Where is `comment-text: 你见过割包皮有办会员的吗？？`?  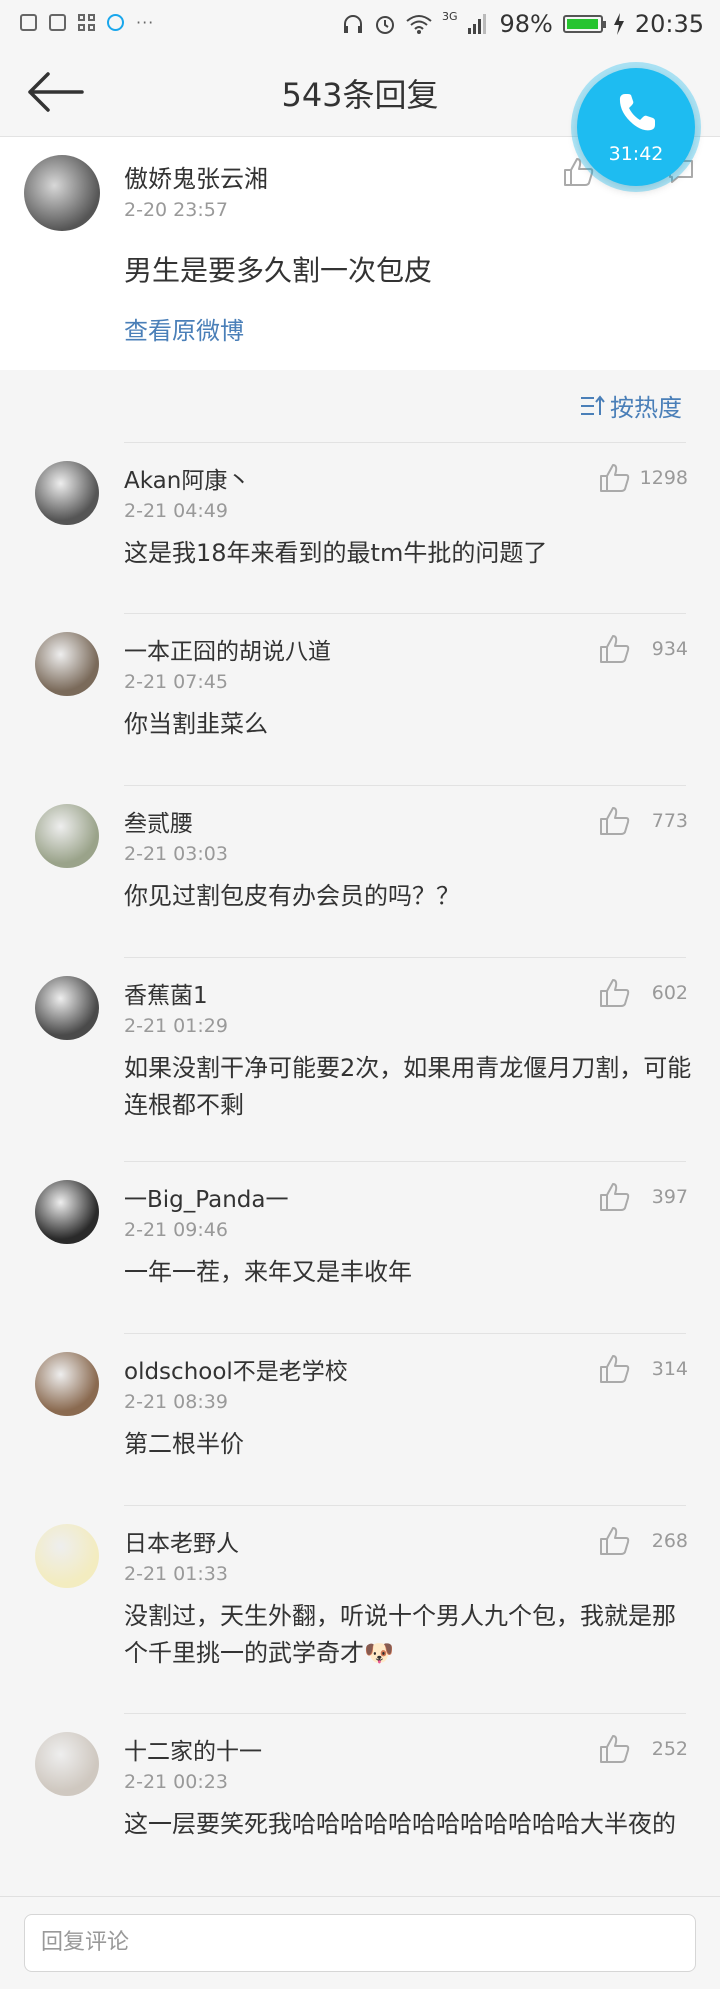
comment-text: 你见过割包皮有办会员的吗？？ is located at coordinates (292, 896).